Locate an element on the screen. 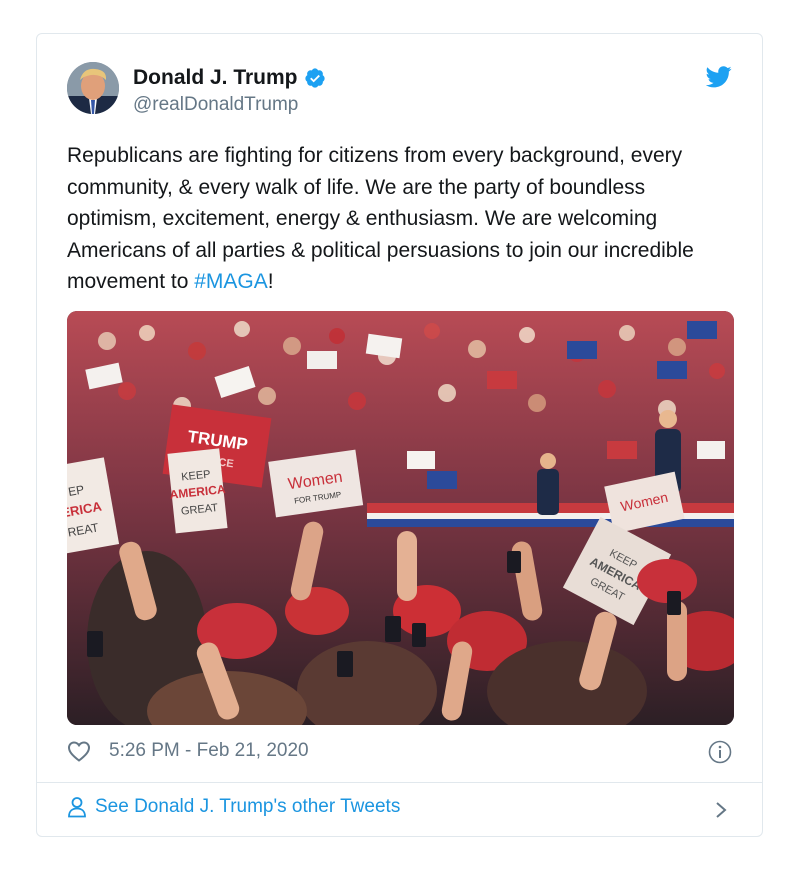 This screenshot has height=887, width=799. person-icon is located at coordinates (77, 807).